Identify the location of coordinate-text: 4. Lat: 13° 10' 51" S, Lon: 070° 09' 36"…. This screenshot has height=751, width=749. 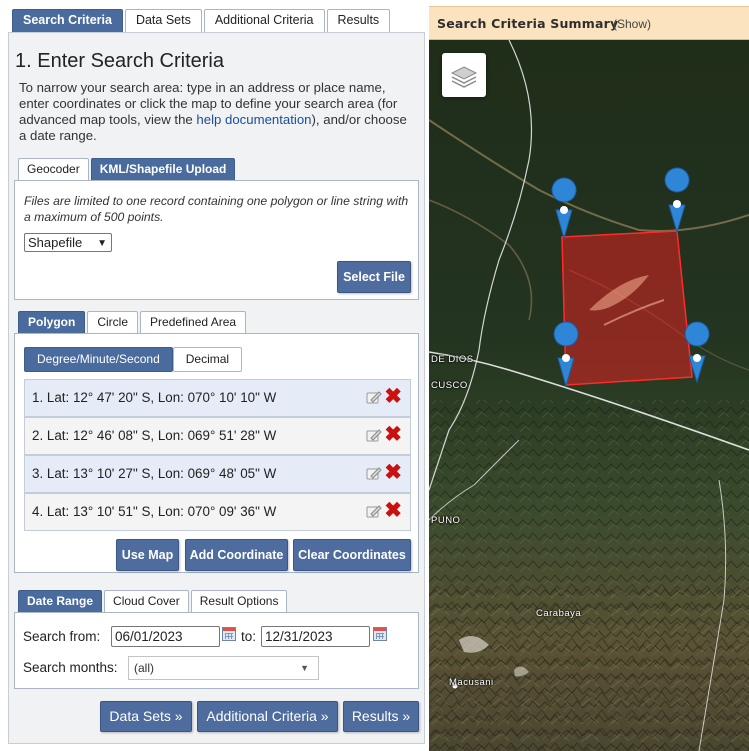
(154, 511).